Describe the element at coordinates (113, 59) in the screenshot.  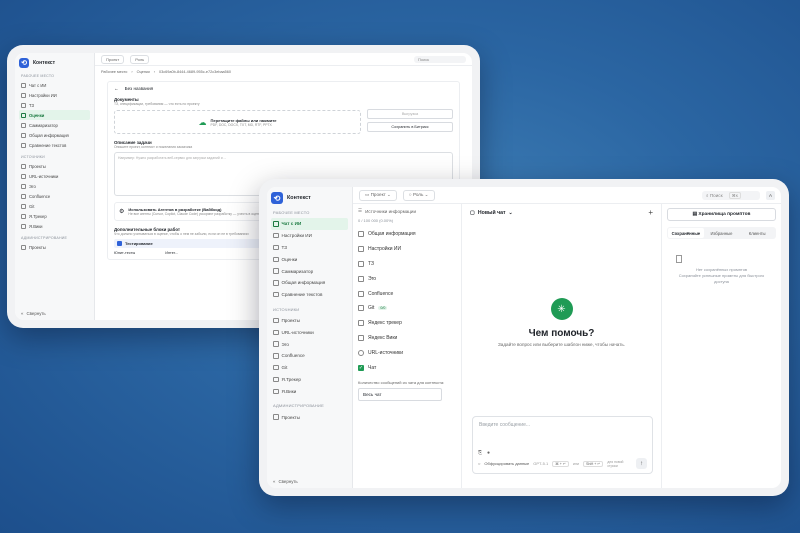
I see `project-select: Проект` at that location.